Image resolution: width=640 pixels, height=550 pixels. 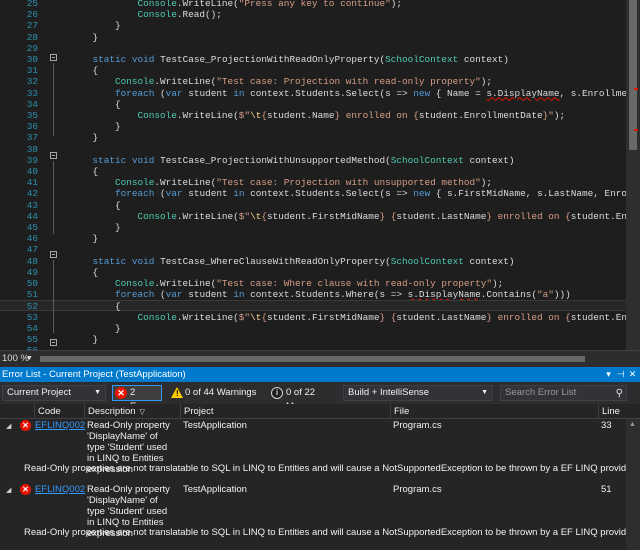 I want to click on code-line: 52 {, so click(x=313, y=306).